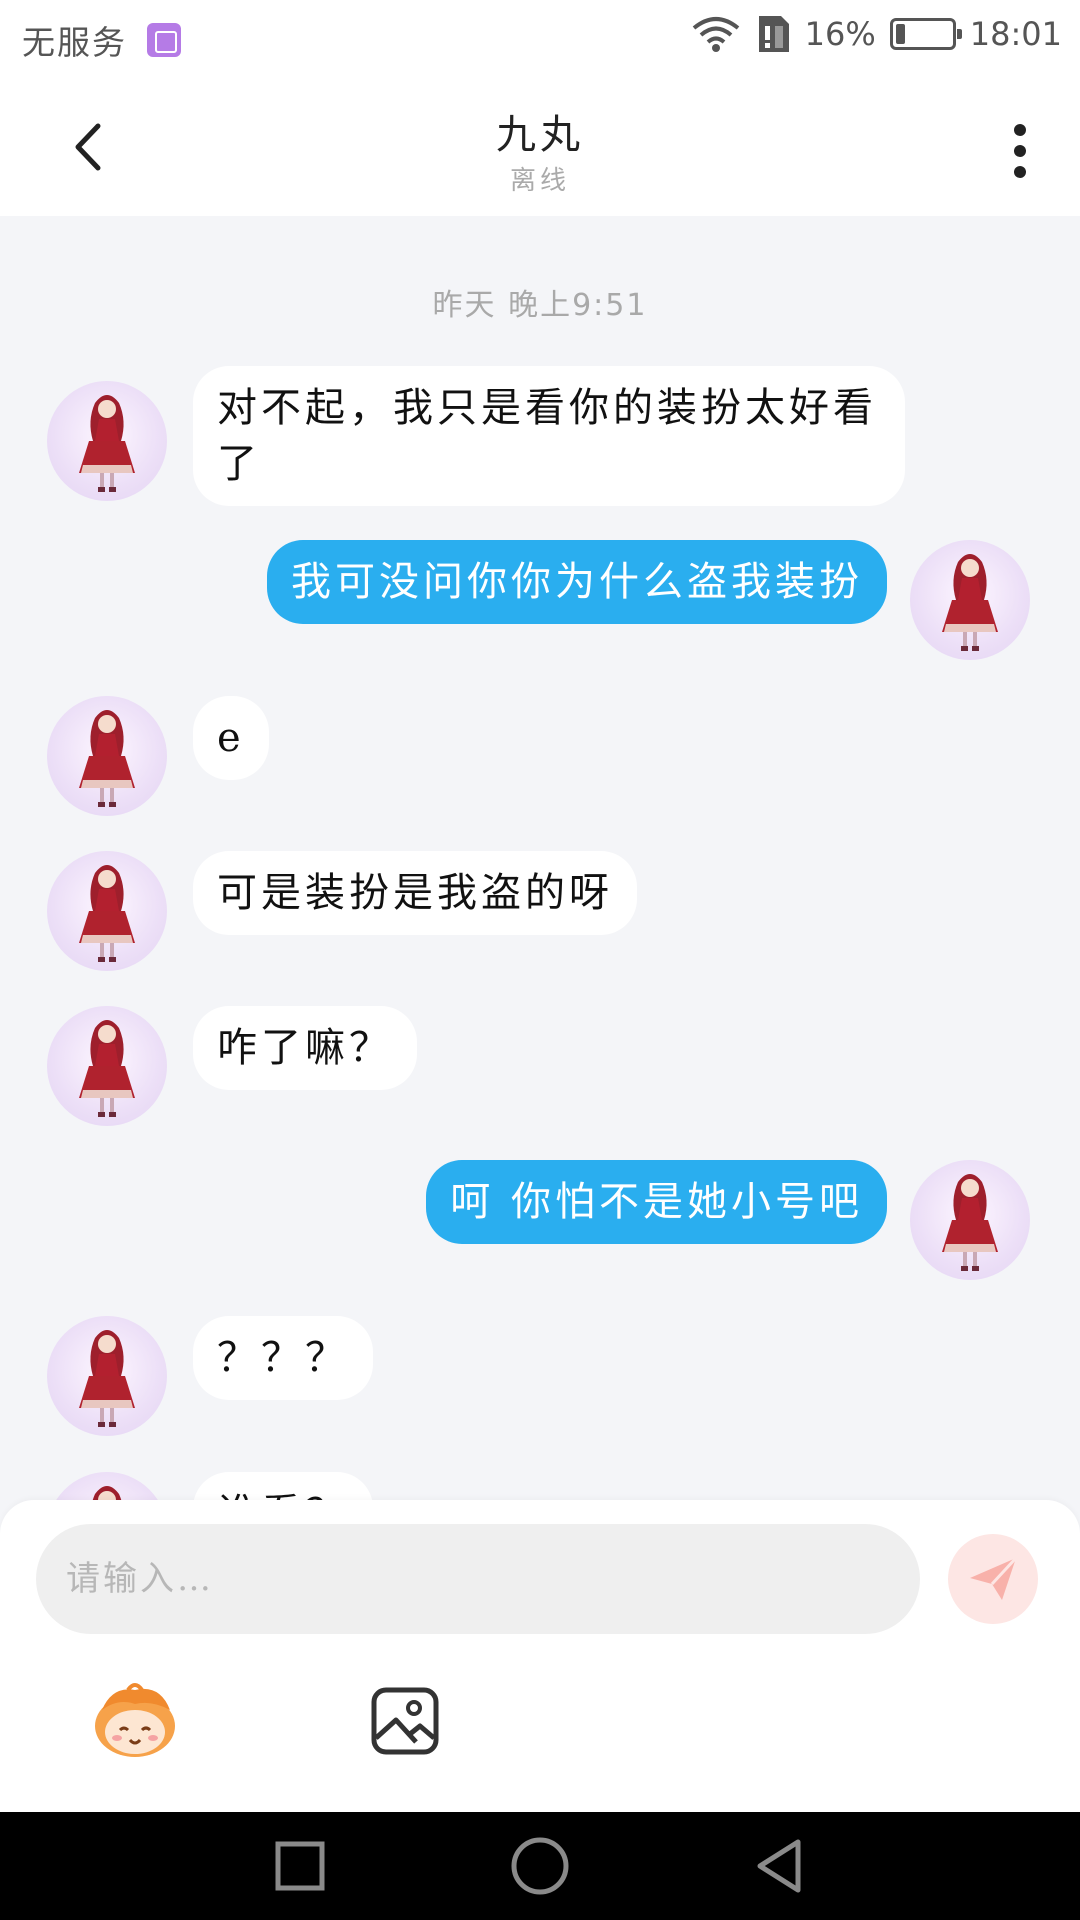  What do you see at coordinates (283, 1358) in the screenshot?
I see `message-bubble: ？？？` at bounding box center [283, 1358].